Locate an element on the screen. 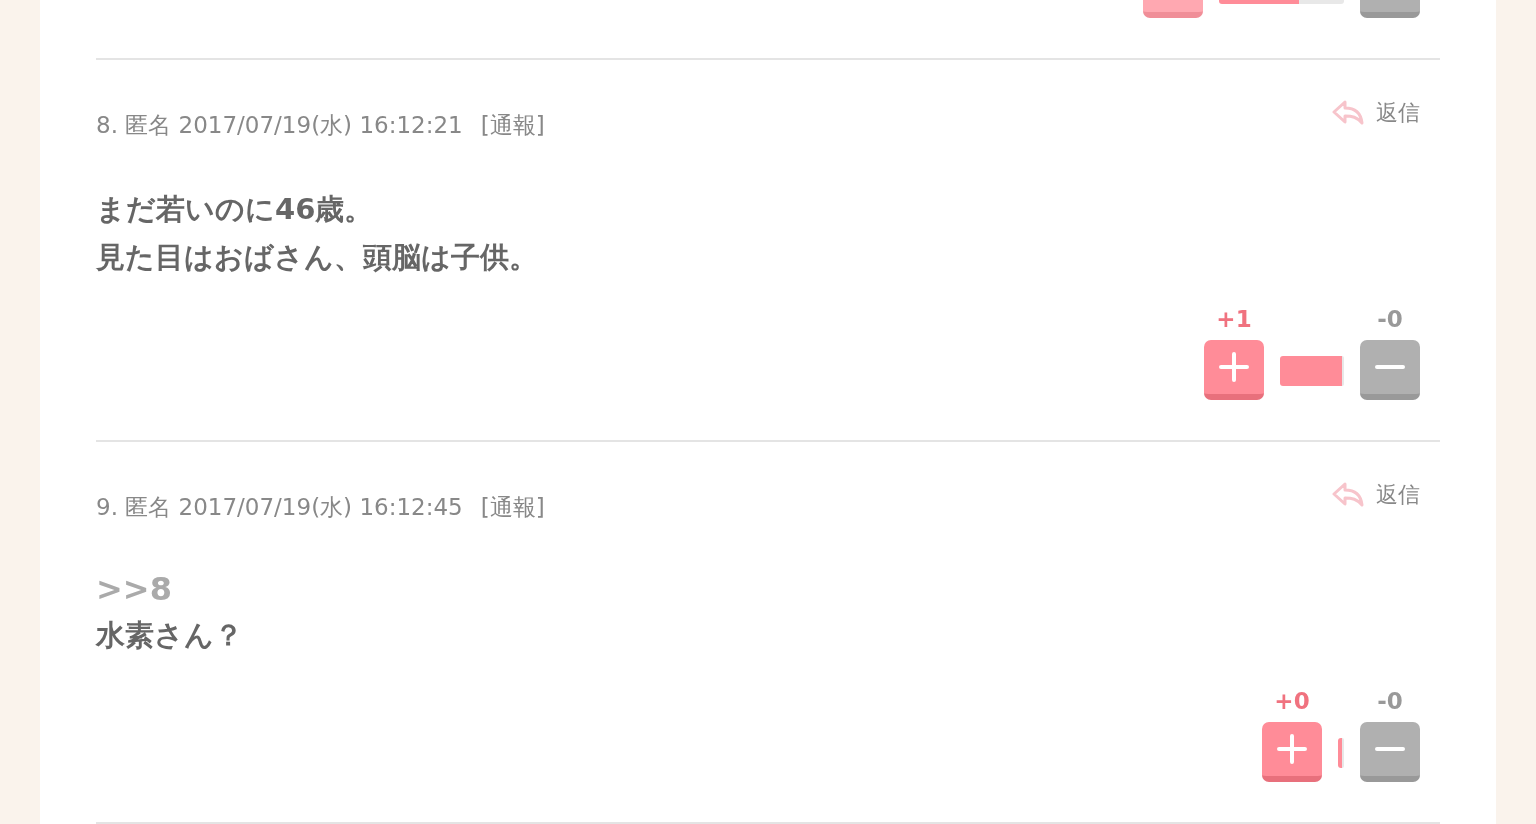 This screenshot has height=824, width=1536. plus-count: +1 is located at coordinates (1234, 319).